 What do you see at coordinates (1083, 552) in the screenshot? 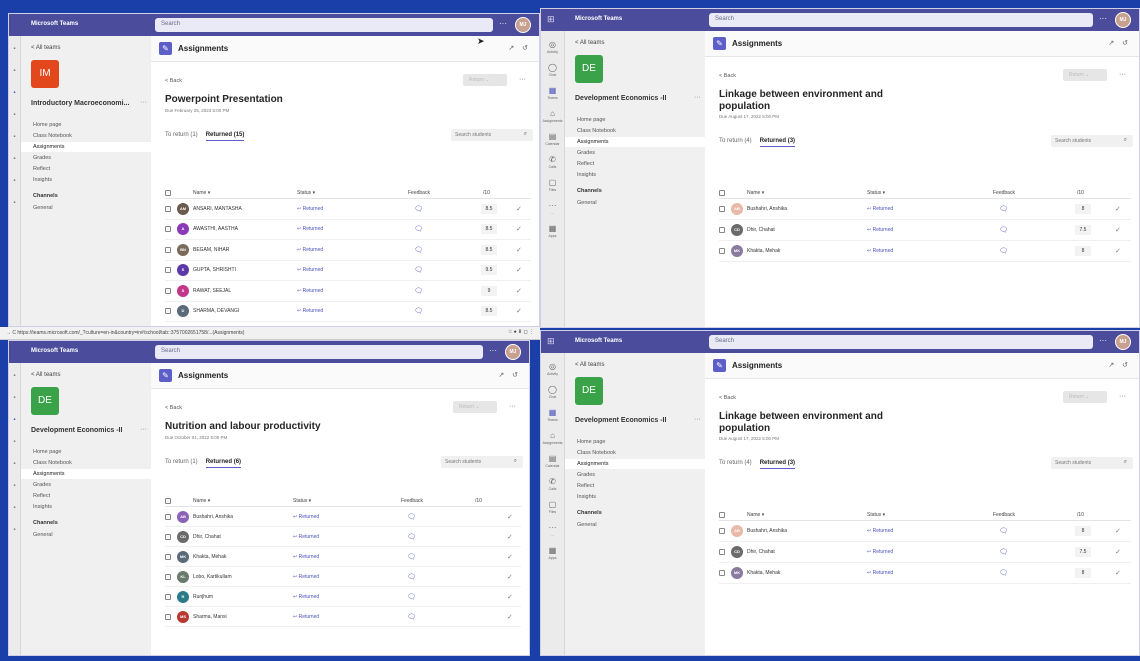
I see `grade-input: 7.5` at bounding box center [1083, 552].